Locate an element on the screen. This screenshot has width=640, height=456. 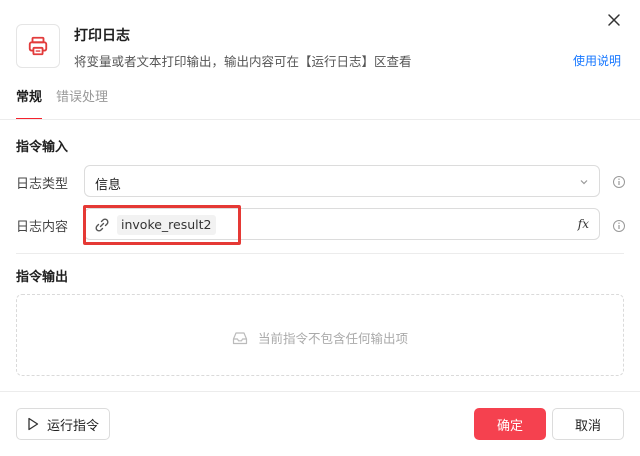
run-command-label: 运行指令 is located at coordinates (72, 426).